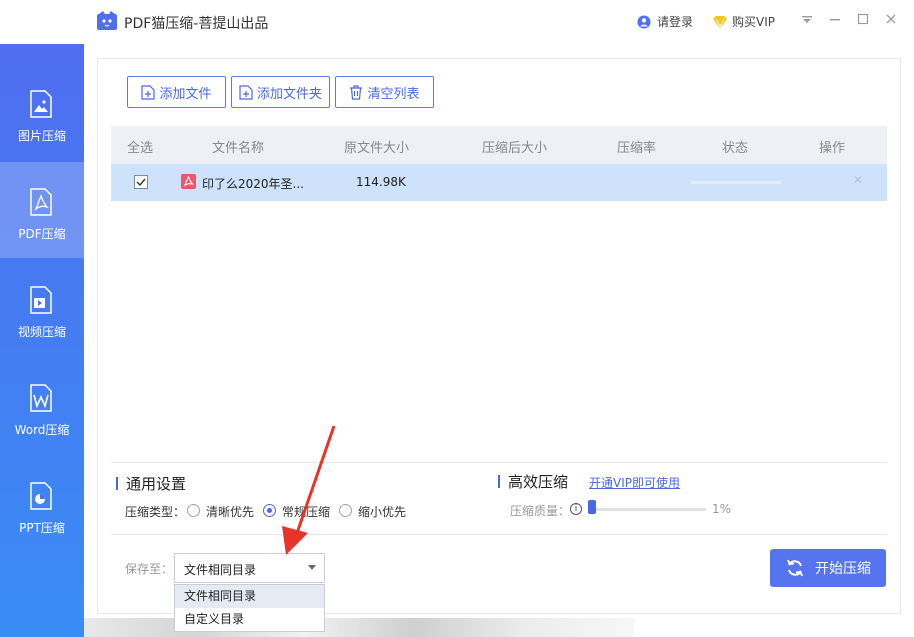  I want to click on checkmark-icon, so click(141, 182).